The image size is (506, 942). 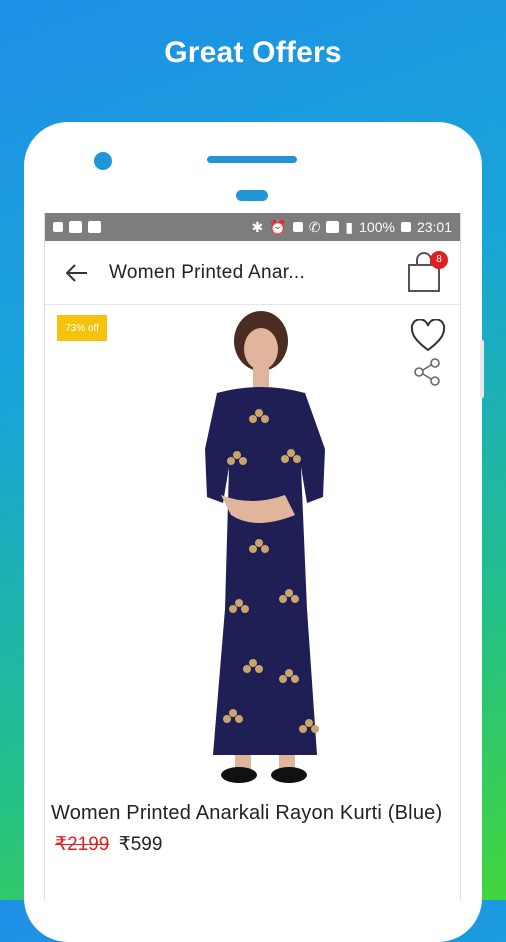 I want to click on status-left-icons, so click(x=77, y=227).